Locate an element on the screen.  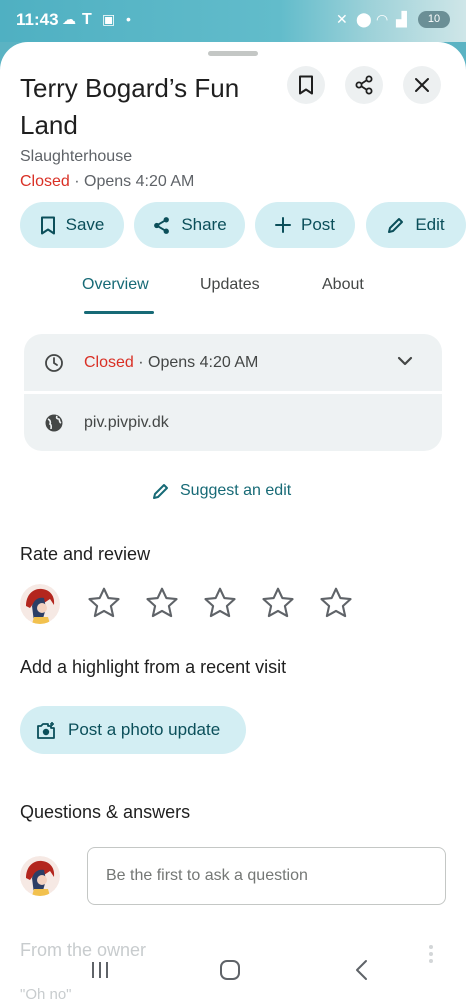
carrier-icon: T is located at coordinates (87, 19).